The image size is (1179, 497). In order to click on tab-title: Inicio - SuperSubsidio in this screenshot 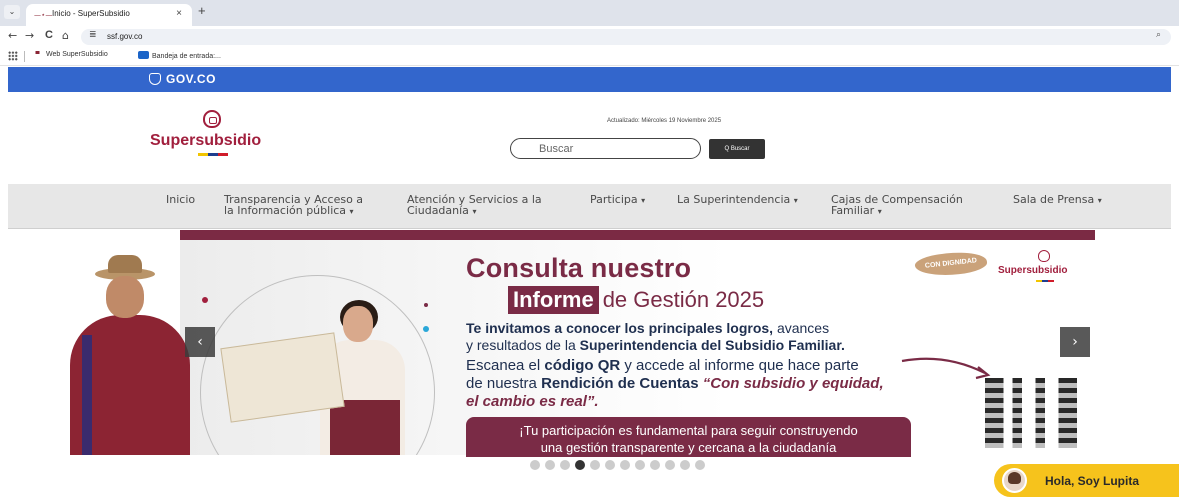, I will do `click(91, 13)`.